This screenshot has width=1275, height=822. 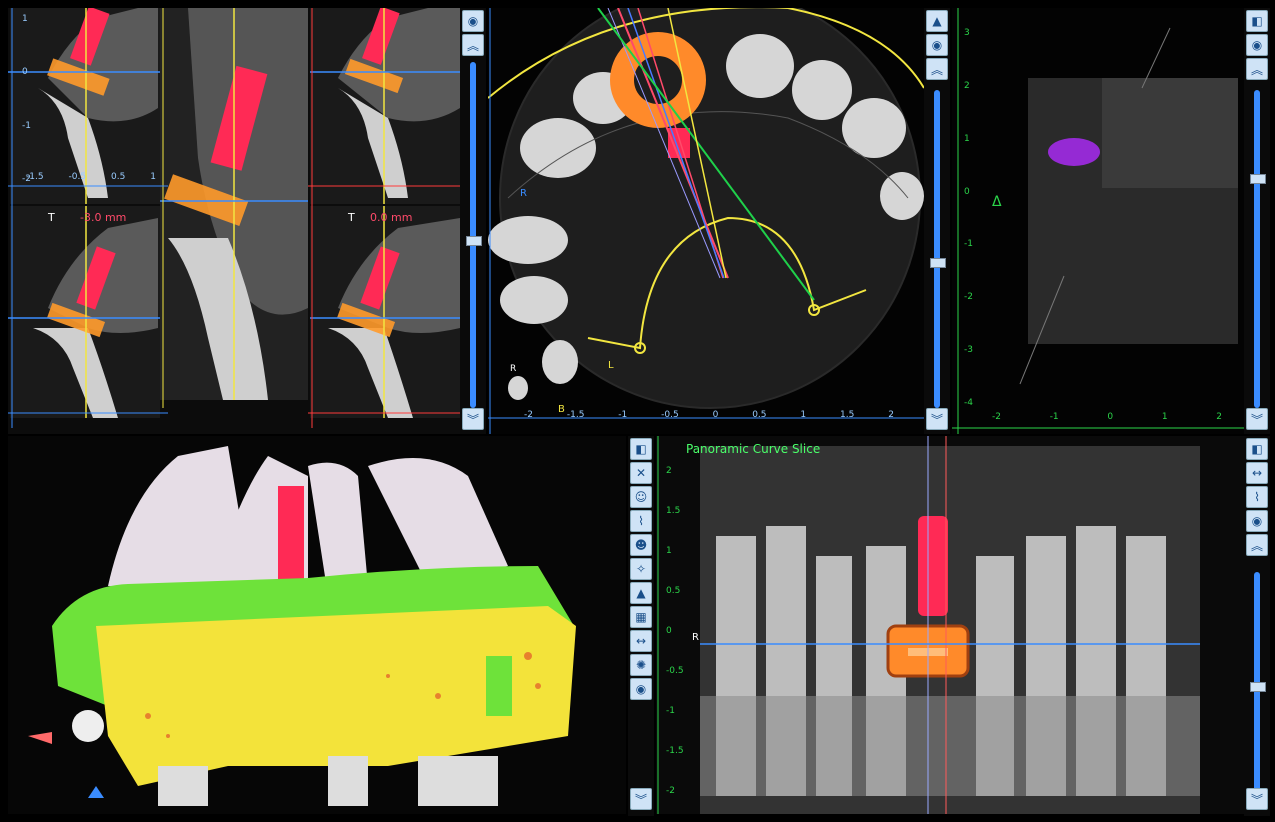 What do you see at coordinates (968, 350) in the screenshot?
I see `tick-label: -3` at bounding box center [968, 350].